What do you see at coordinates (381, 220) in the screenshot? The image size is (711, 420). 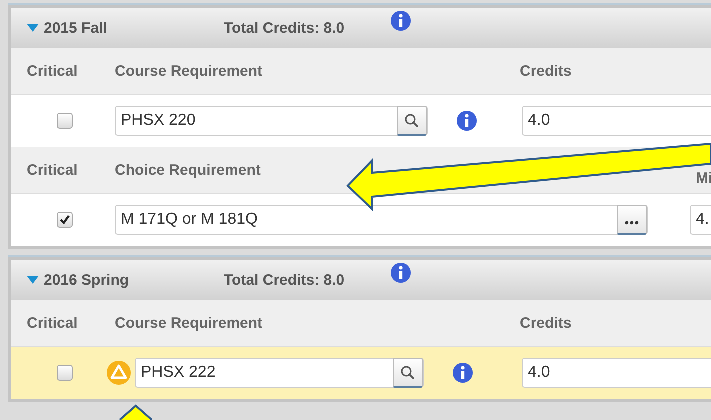 I see `requirement-field: M 171Q or M 181Q` at bounding box center [381, 220].